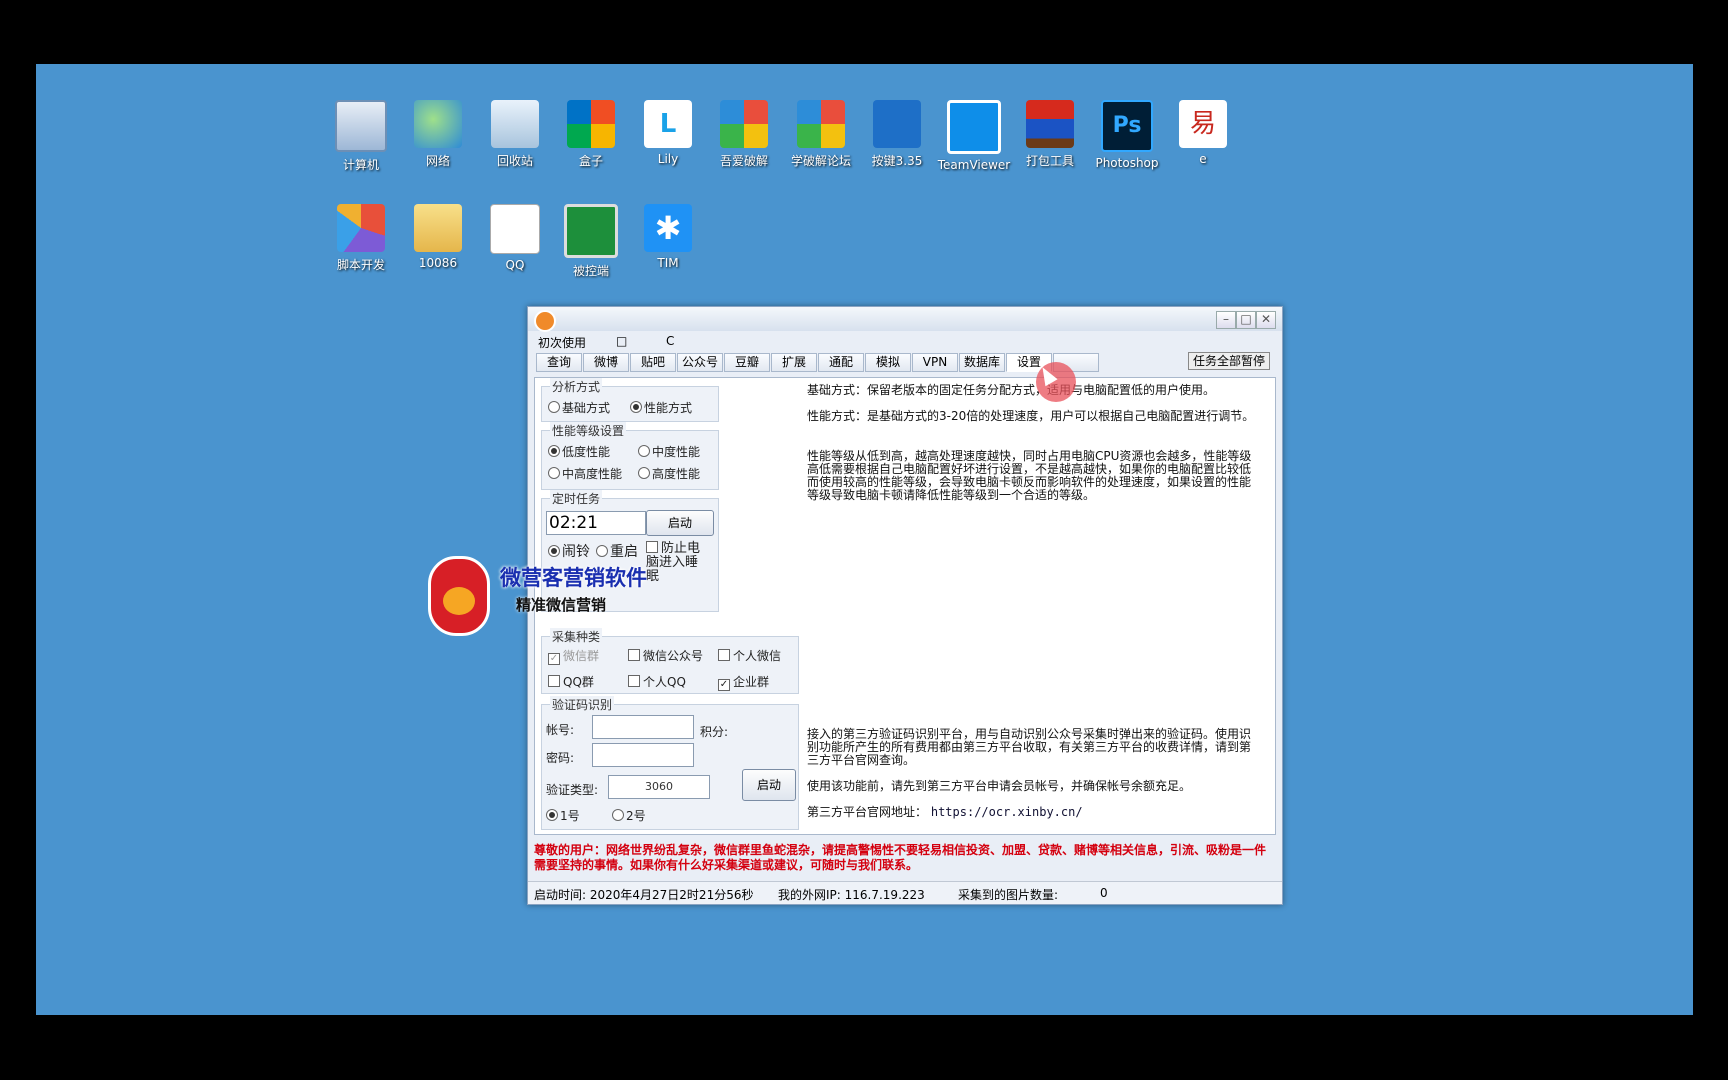  What do you see at coordinates (749, 655) in the screenshot?
I see `personal-wechat-checkbox: 个人微信` at bounding box center [749, 655].